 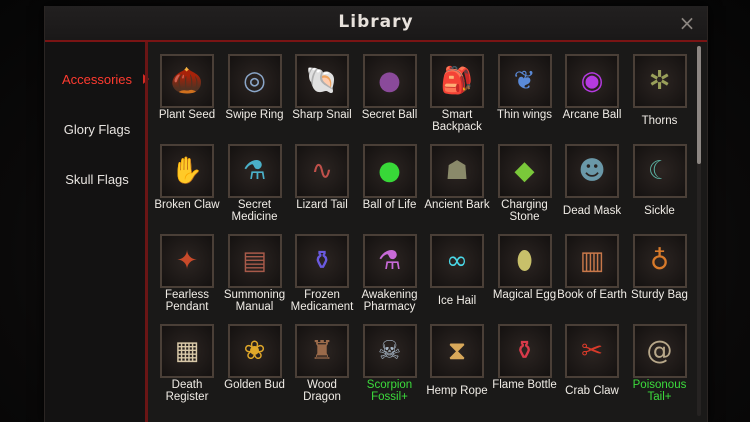 I want to click on library-item: ⚱ Flame Bottle, so click(x=525, y=361).